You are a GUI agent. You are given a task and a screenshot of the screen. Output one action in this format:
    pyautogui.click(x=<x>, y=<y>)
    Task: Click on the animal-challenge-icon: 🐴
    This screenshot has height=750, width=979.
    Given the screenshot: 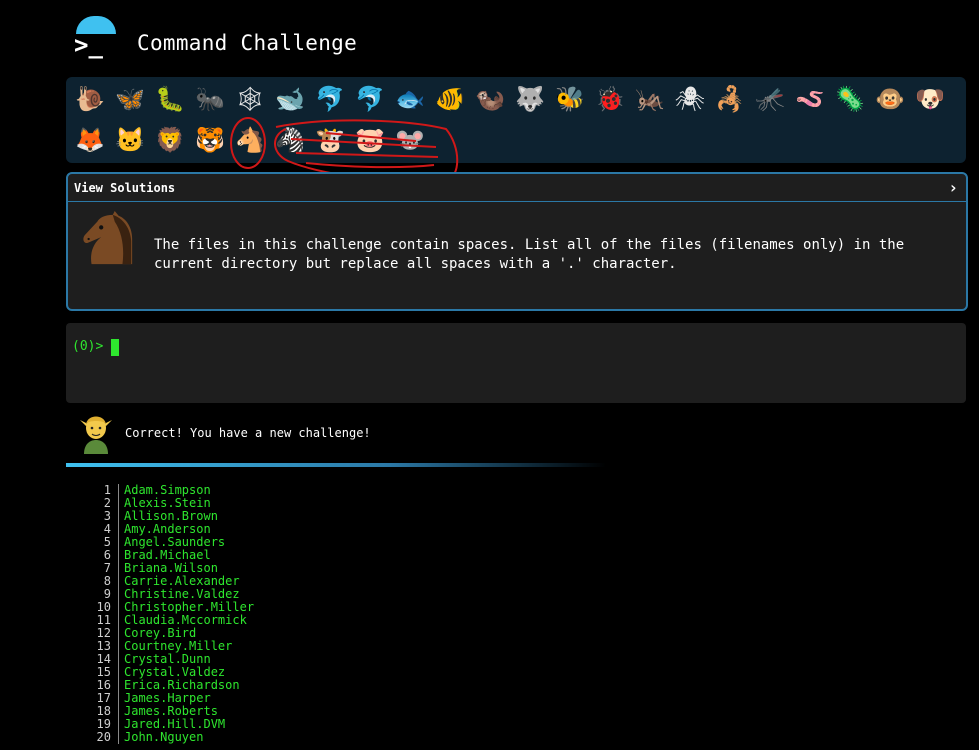 What is the action you would take?
    pyautogui.click(x=250, y=140)
    